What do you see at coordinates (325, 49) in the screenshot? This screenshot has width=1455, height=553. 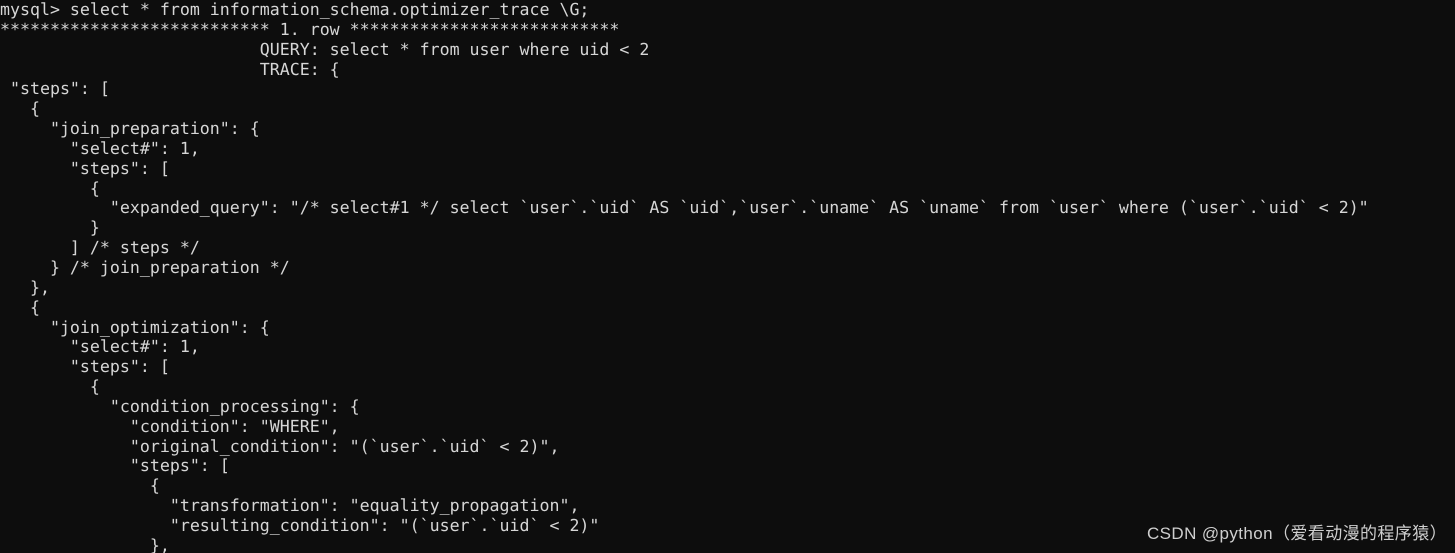 I see `console-line: QUERY: select * from user where uid < 2` at bounding box center [325, 49].